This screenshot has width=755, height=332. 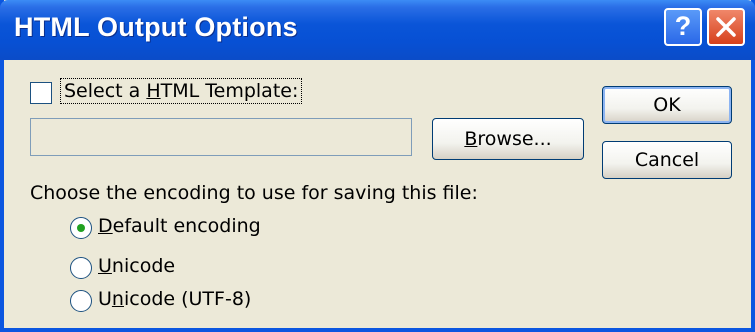 I want to click on help-button: ?, so click(x=683, y=27).